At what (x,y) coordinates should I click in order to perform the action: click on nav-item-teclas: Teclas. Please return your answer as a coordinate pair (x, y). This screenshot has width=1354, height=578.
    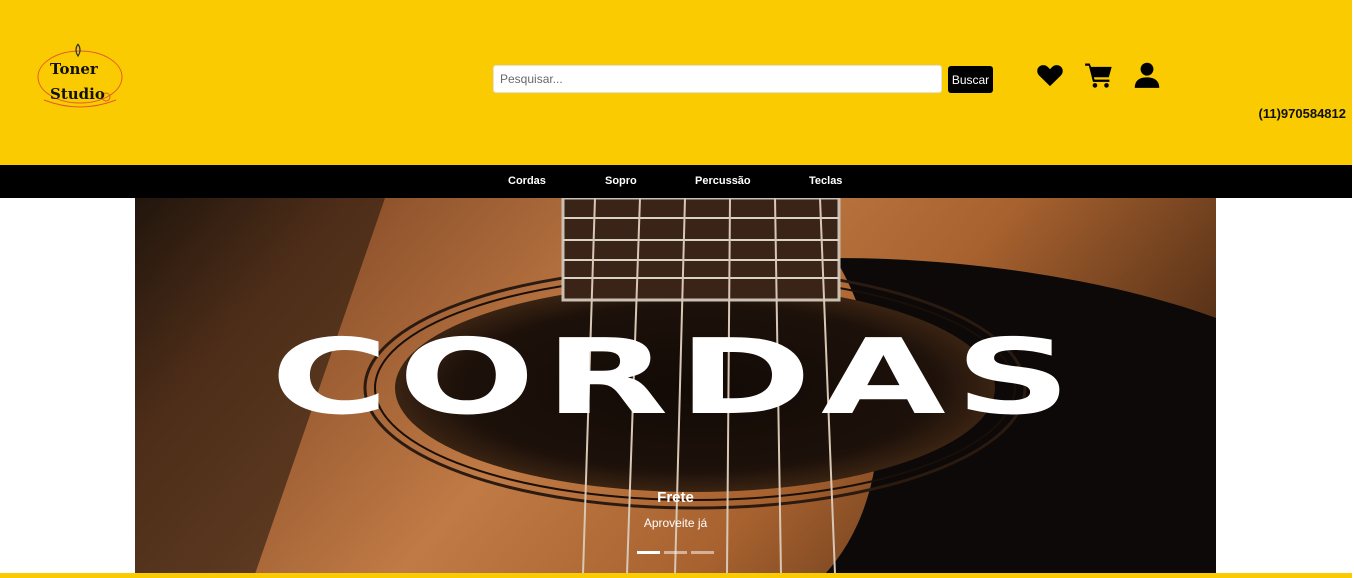
    Looking at the image, I should click on (825, 181).